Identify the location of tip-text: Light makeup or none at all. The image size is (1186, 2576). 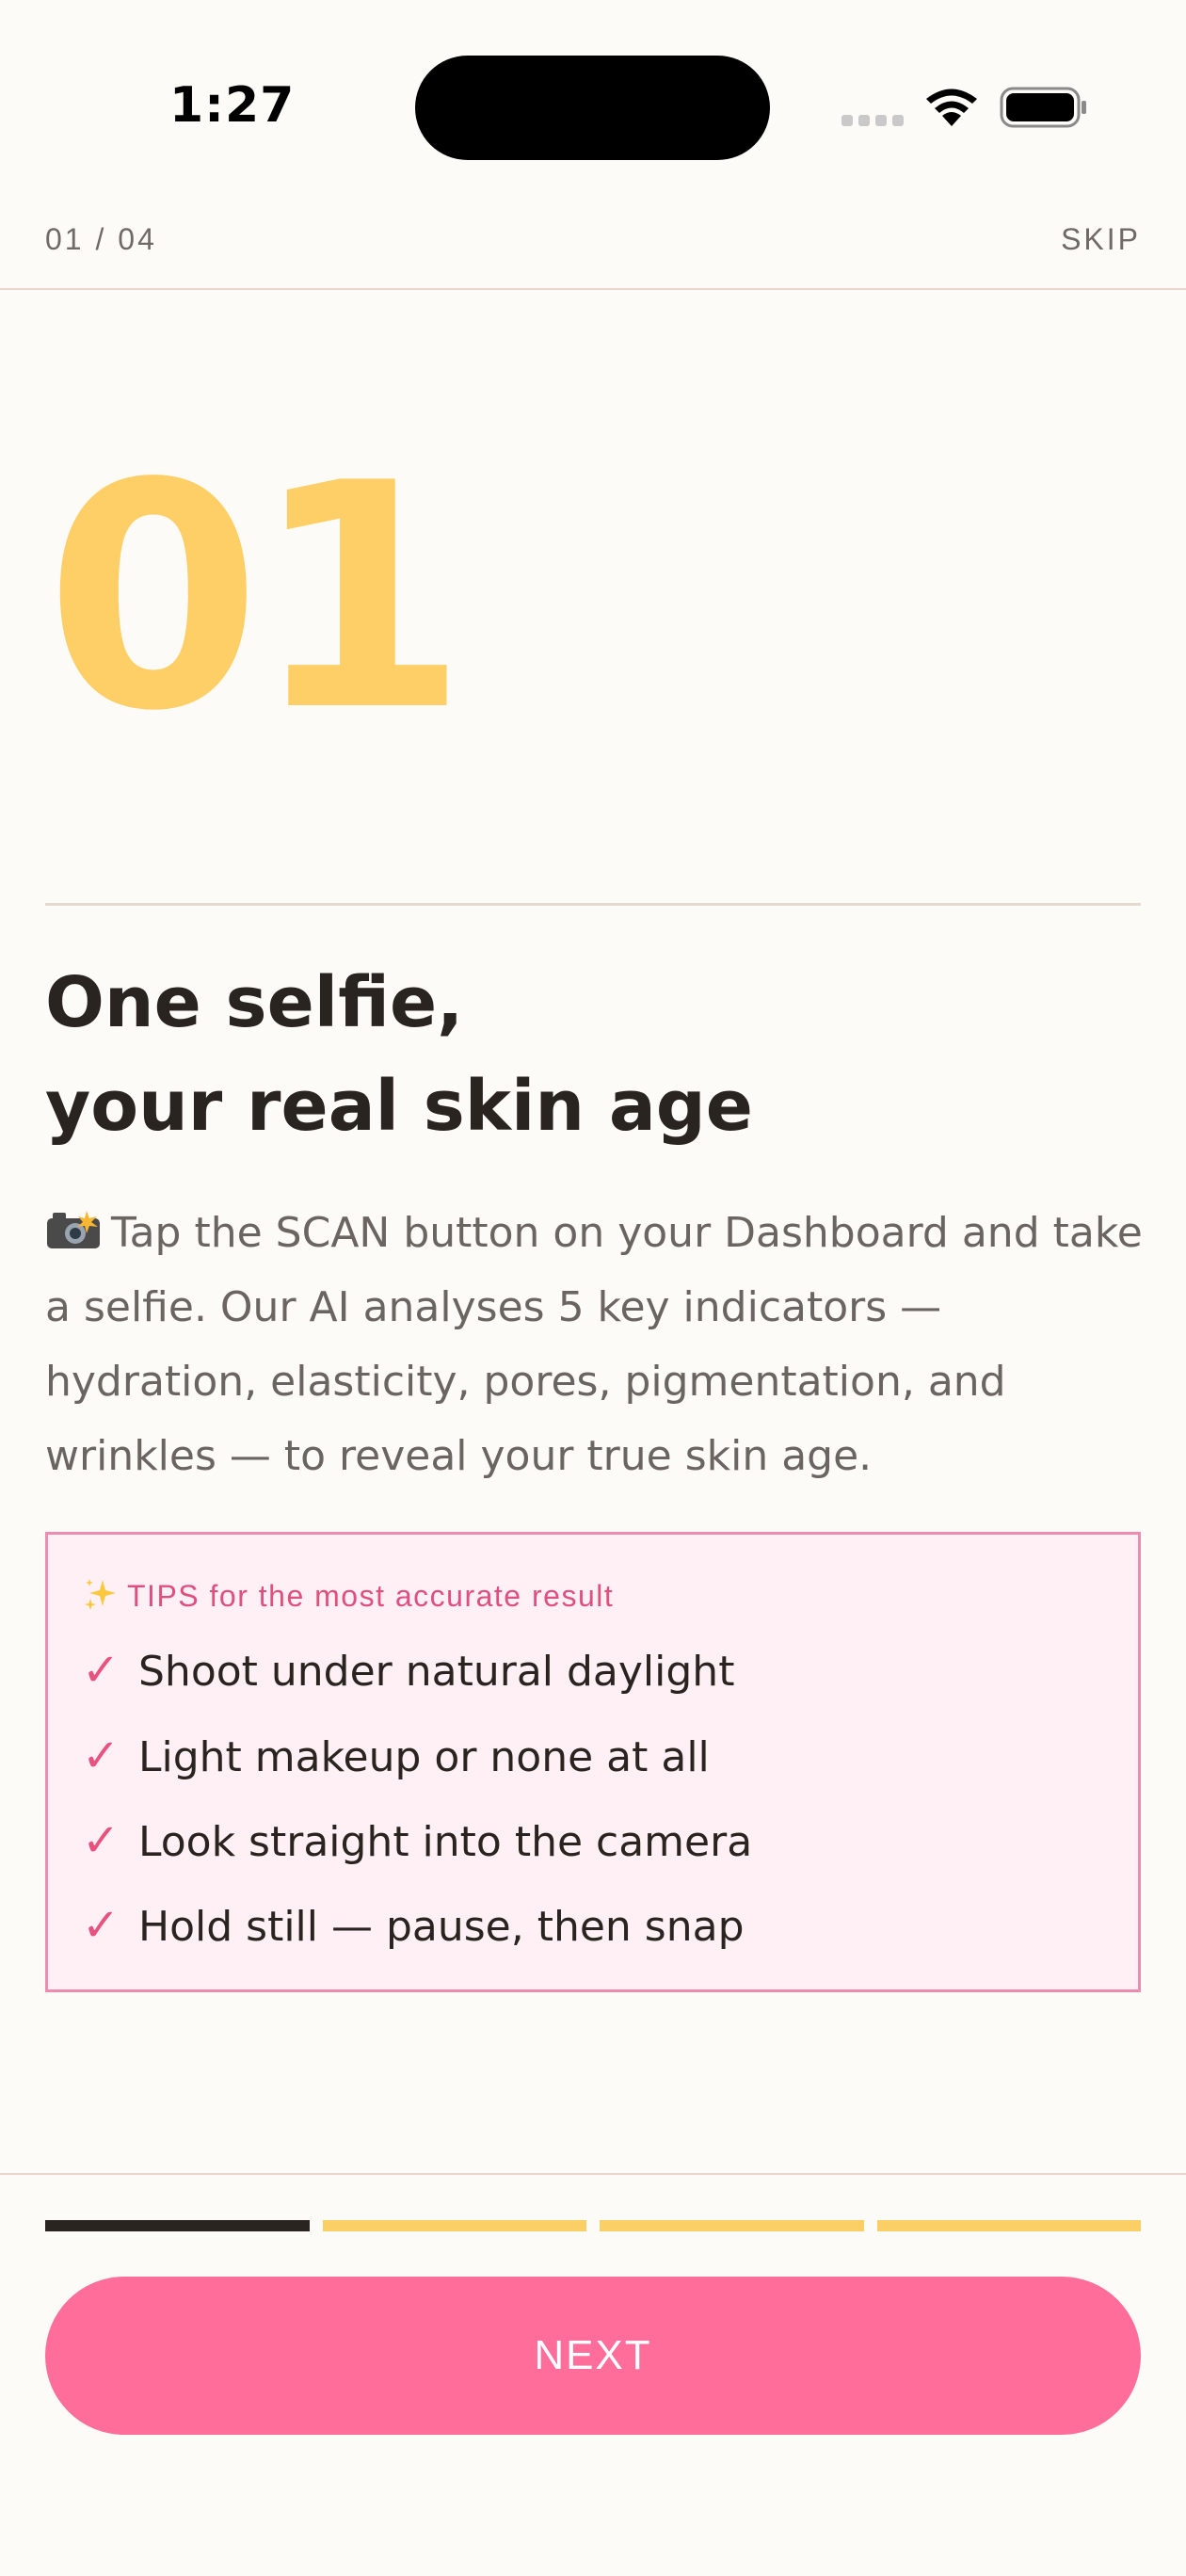
(424, 1757).